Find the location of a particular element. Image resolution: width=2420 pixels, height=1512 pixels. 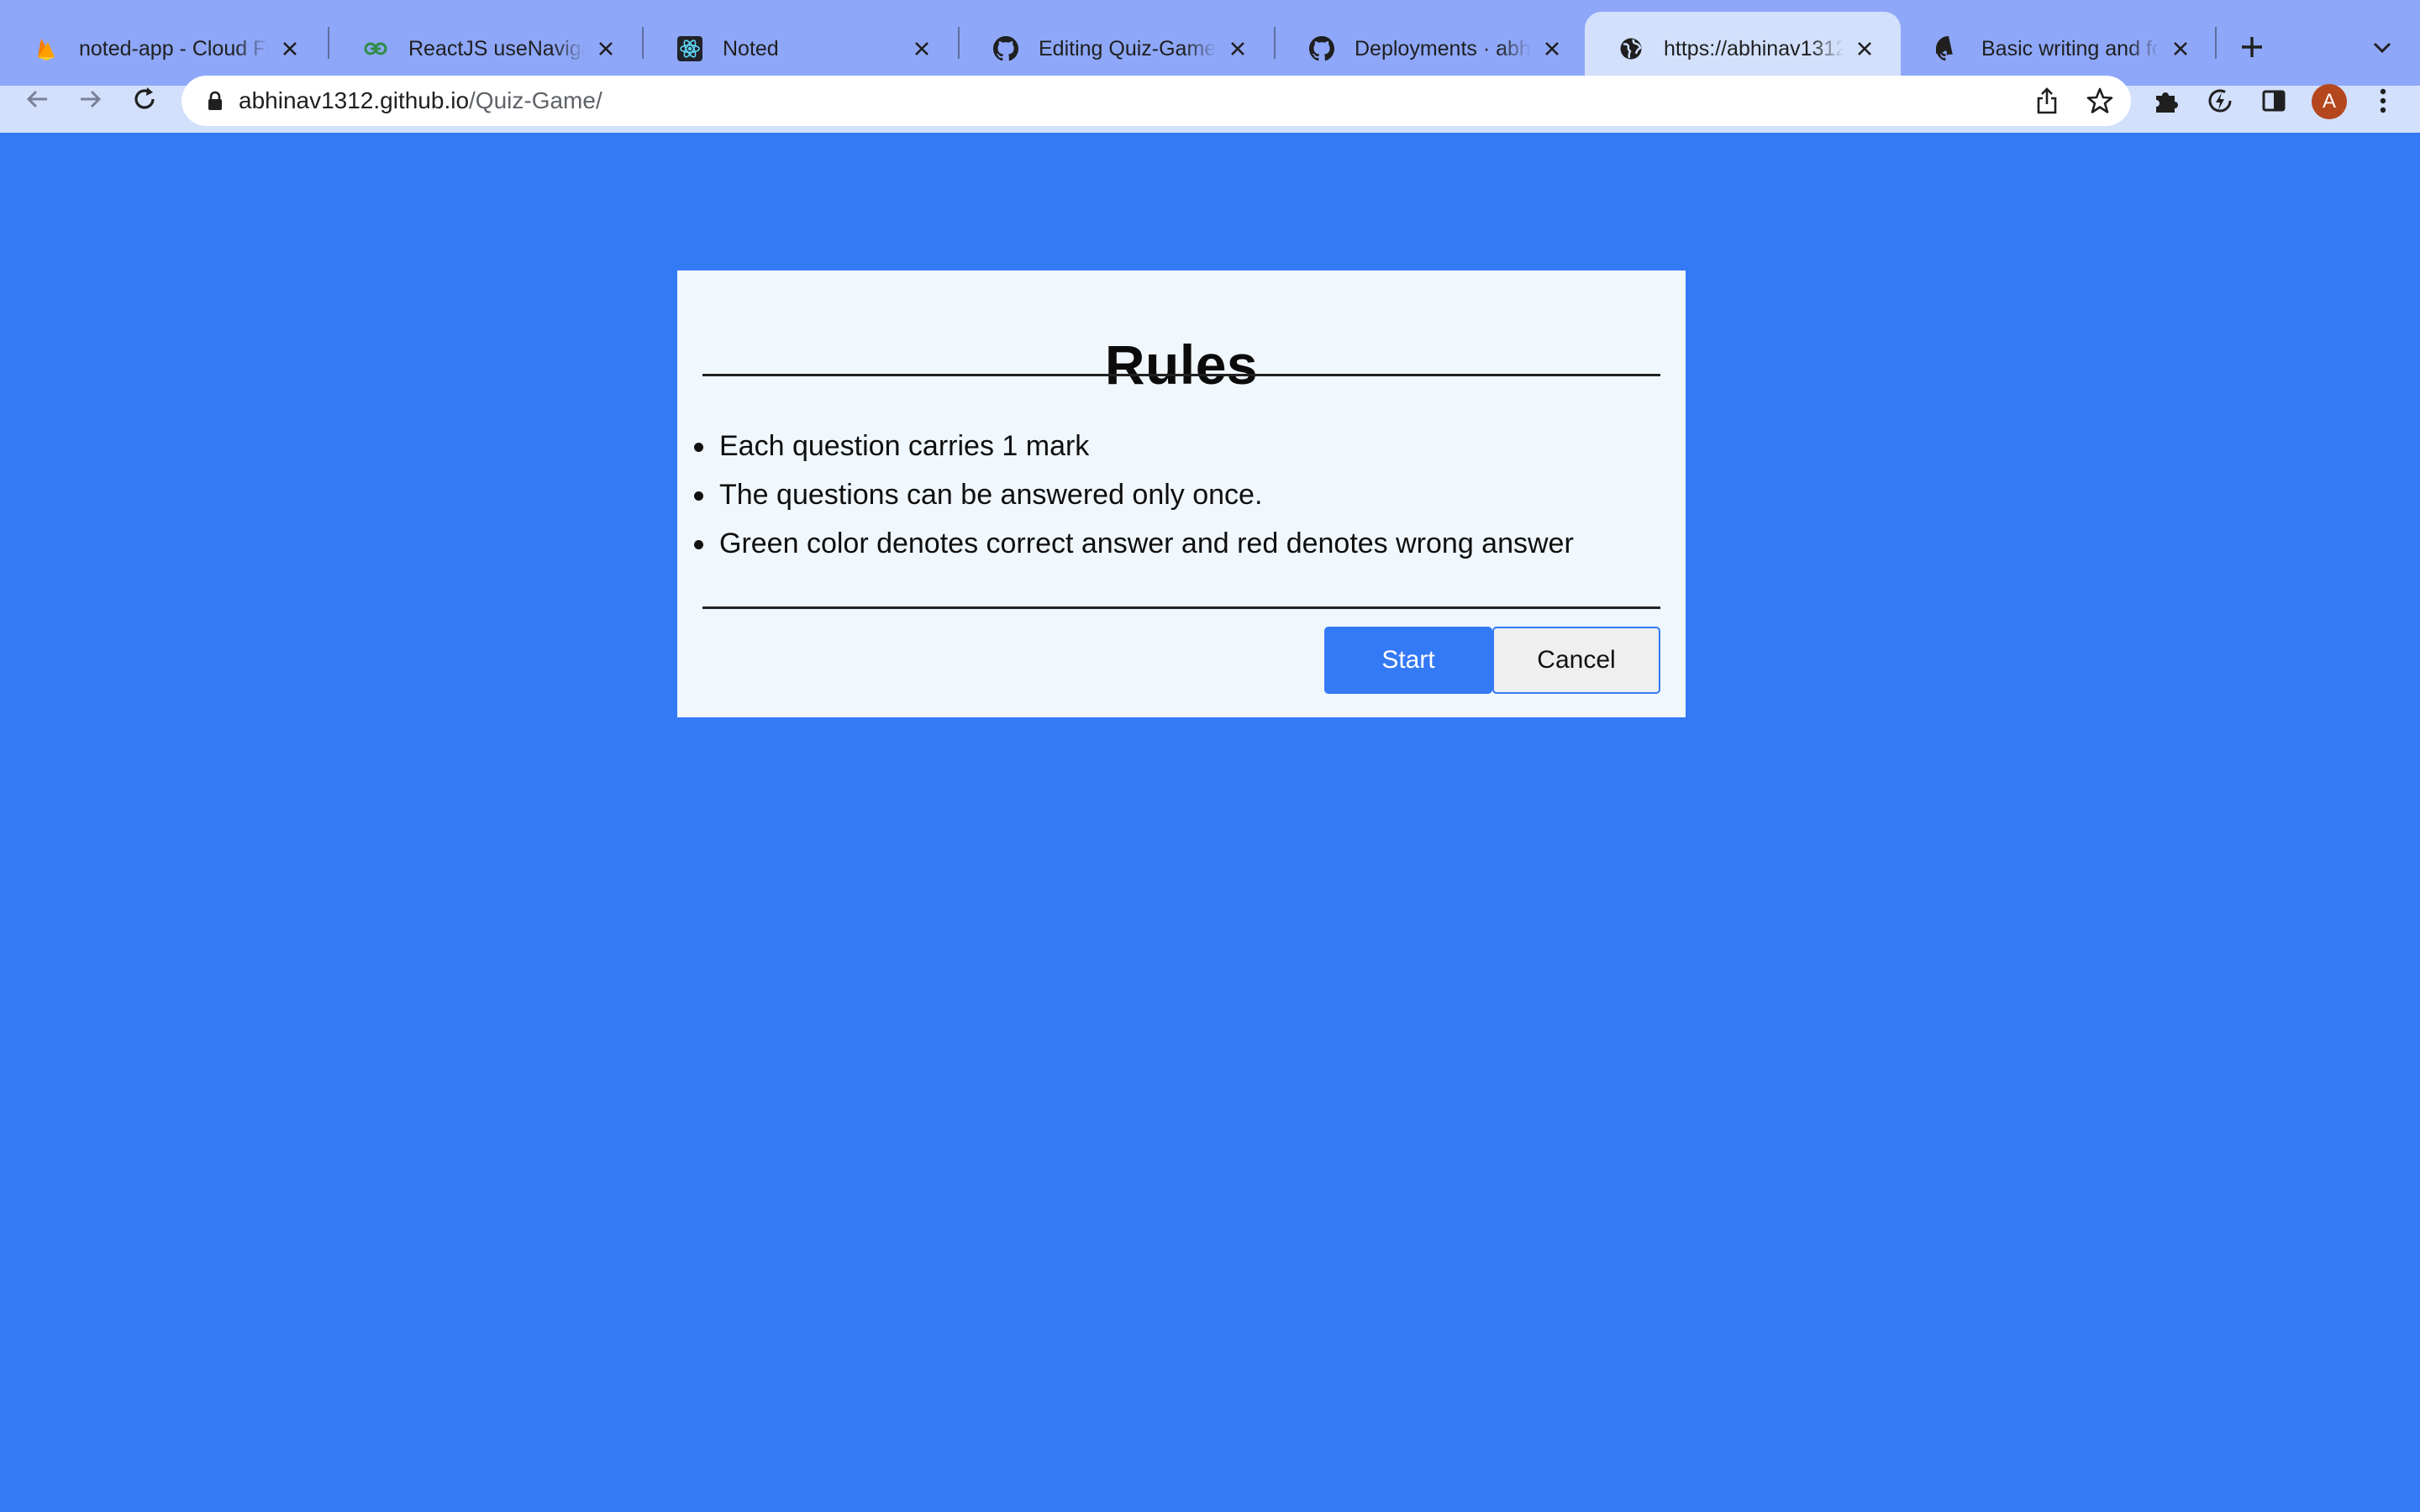

tab-title: Deployments · abhina is located at coordinates (1443, 48).